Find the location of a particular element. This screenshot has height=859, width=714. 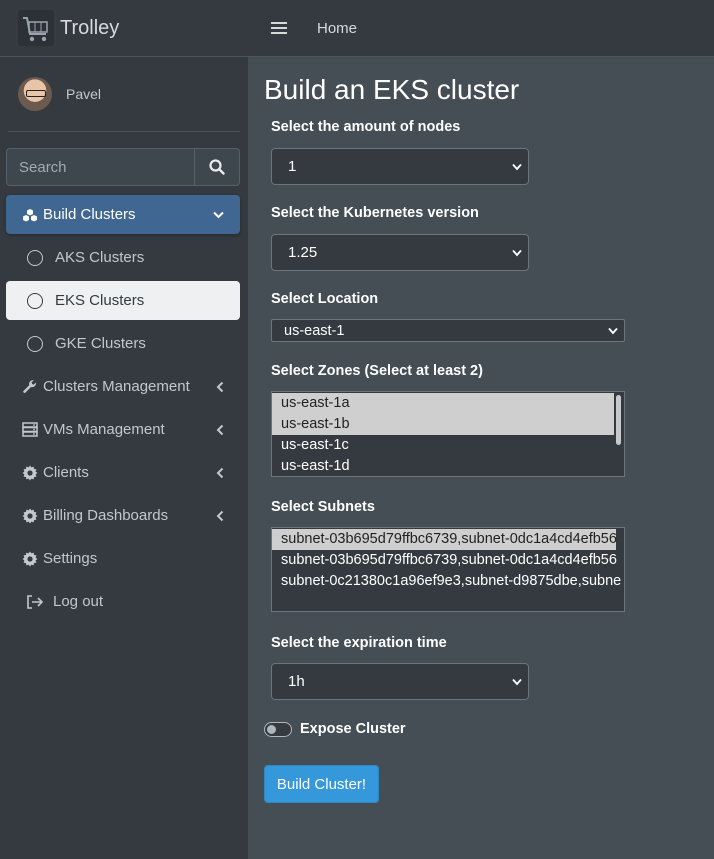

sidebar-item-clusters-management: Clusters Management is located at coordinates (123, 386).